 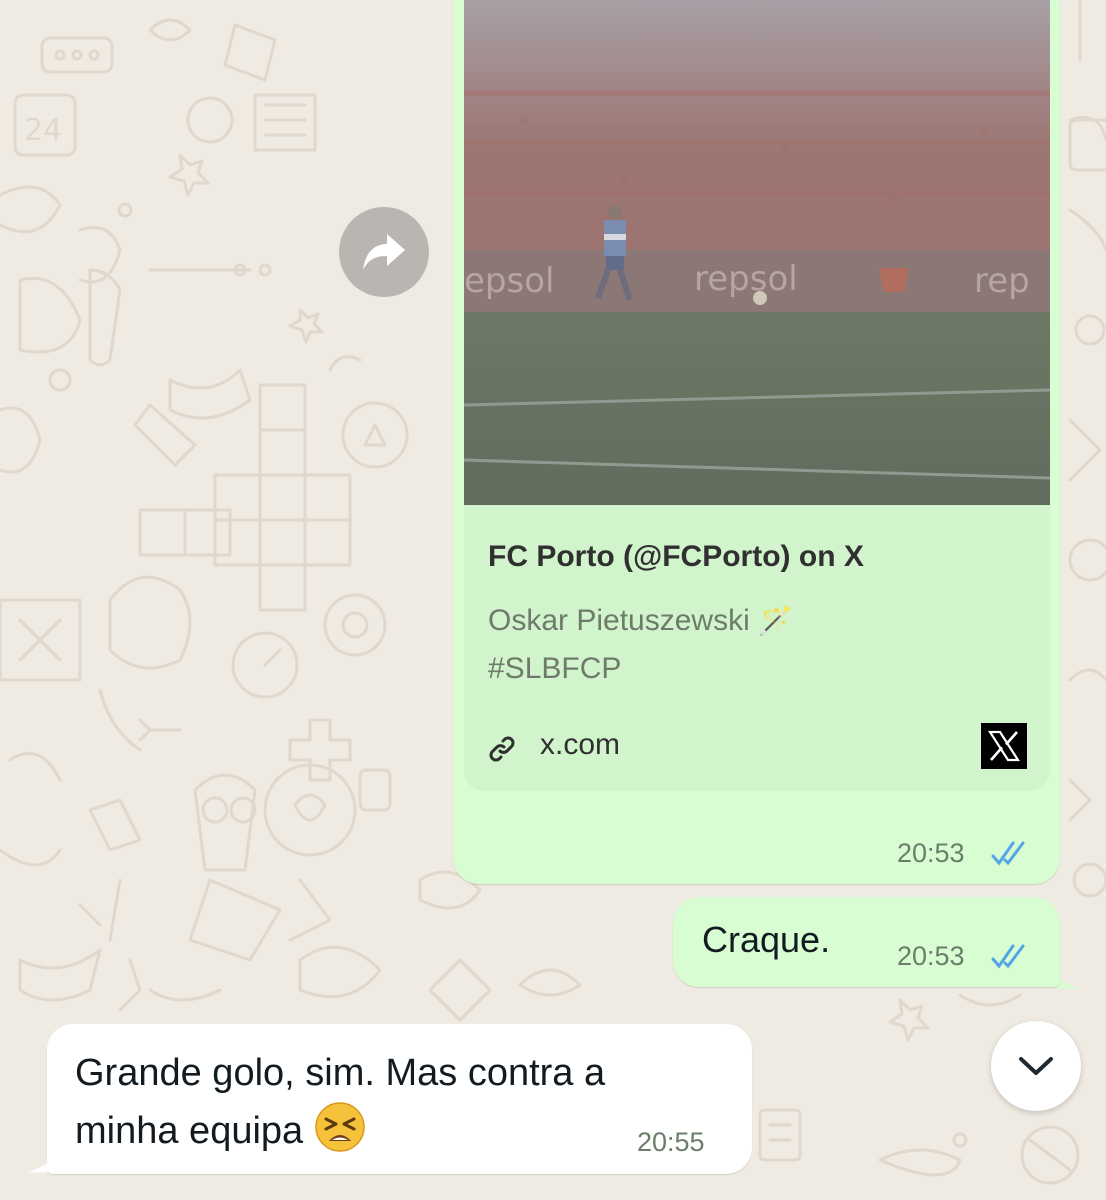 I want to click on outgoing-text-message: Craque. 20:53, so click(x=866, y=942).